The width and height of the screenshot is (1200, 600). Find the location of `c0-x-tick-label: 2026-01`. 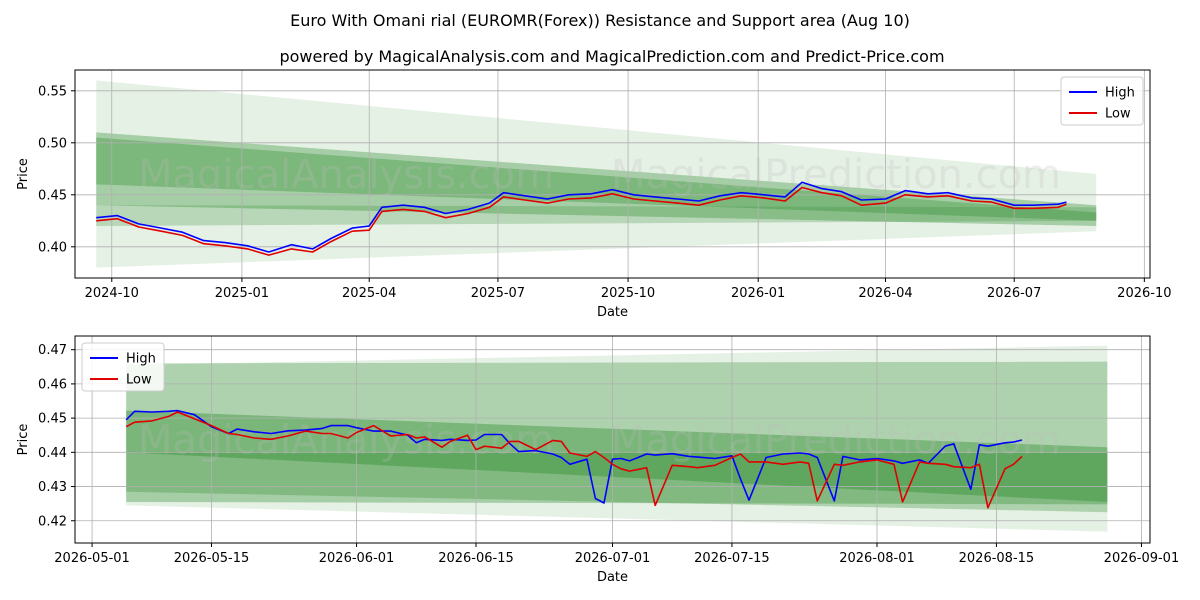

c0-x-tick-label: 2026-01 is located at coordinates (758, 293).